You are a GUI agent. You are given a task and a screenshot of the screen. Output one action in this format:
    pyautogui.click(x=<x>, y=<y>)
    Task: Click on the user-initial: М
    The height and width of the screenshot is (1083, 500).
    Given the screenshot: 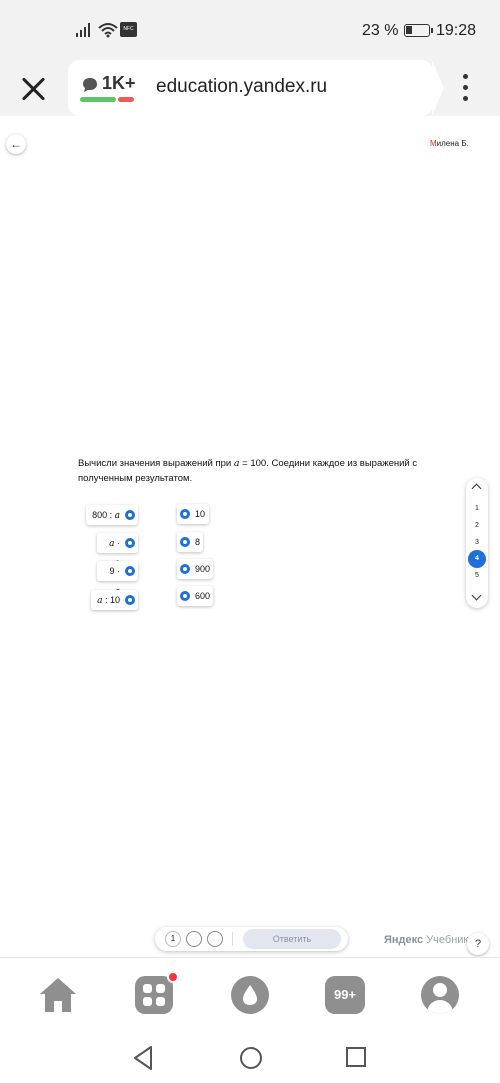 What is the action you would take?
    pyautogui.click(x=433, y=143)
    